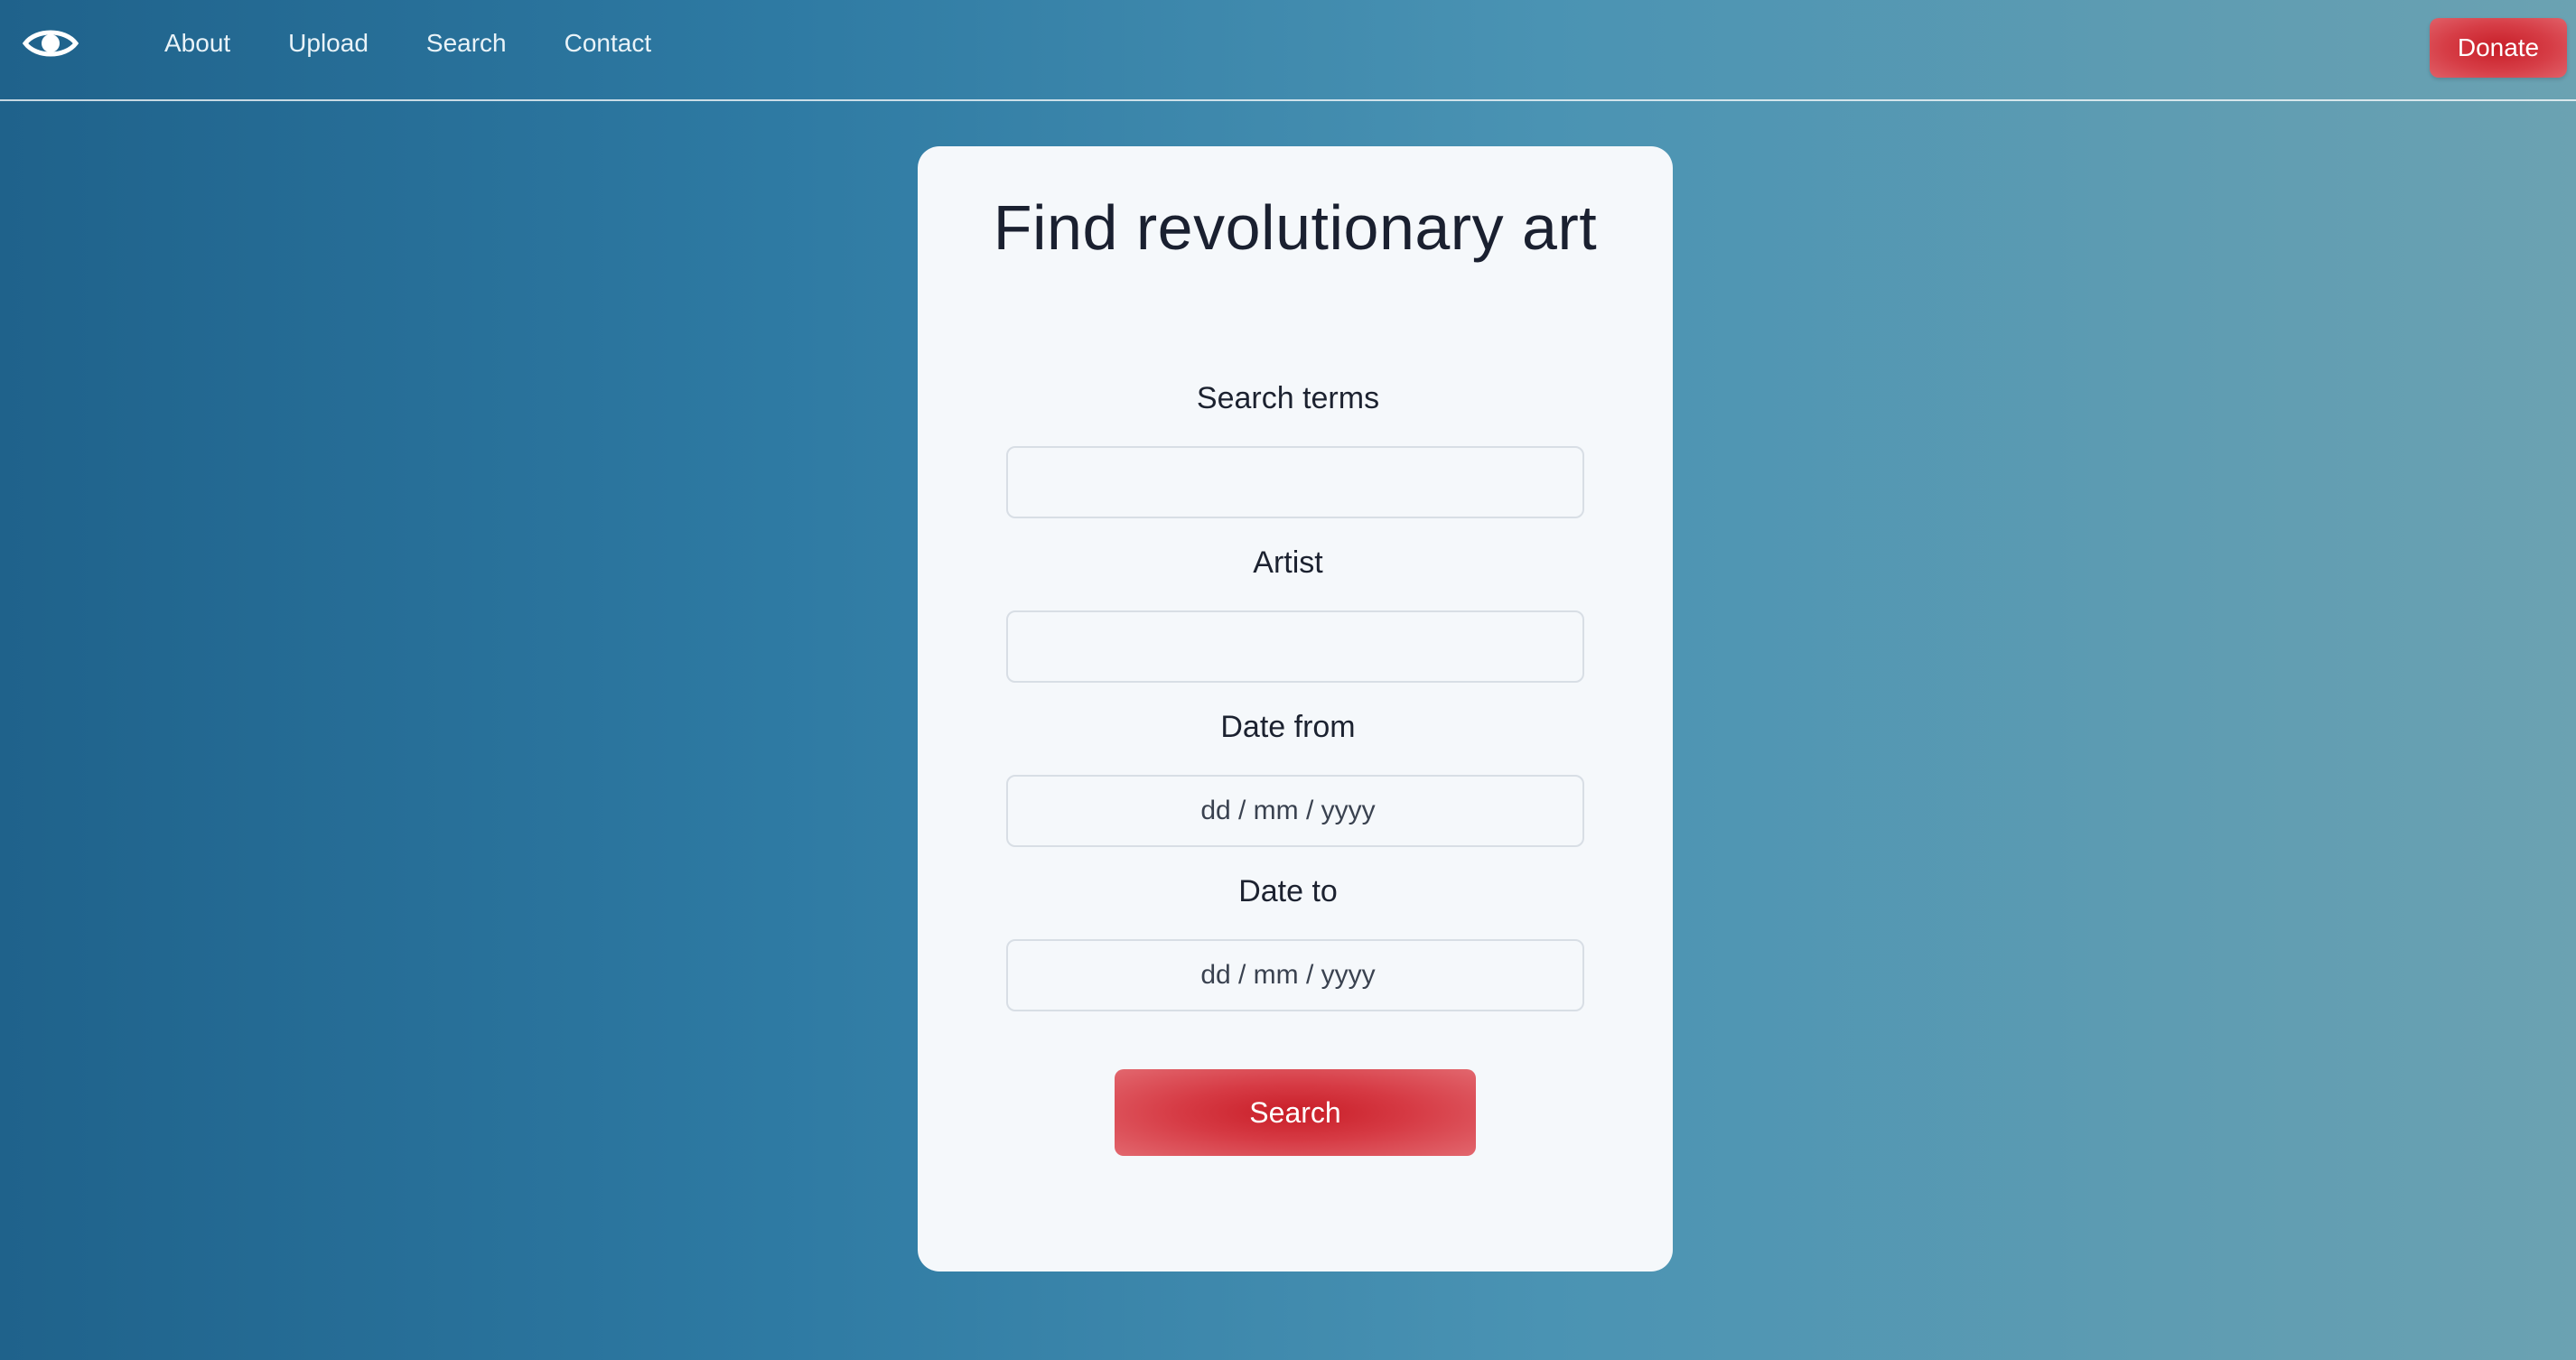 Image resolution: width=2576 pixels, height=1360 pixels. Describe the element at coordinates (197, 43) in the screenshot. I see `nav-link-about: About` at that location.